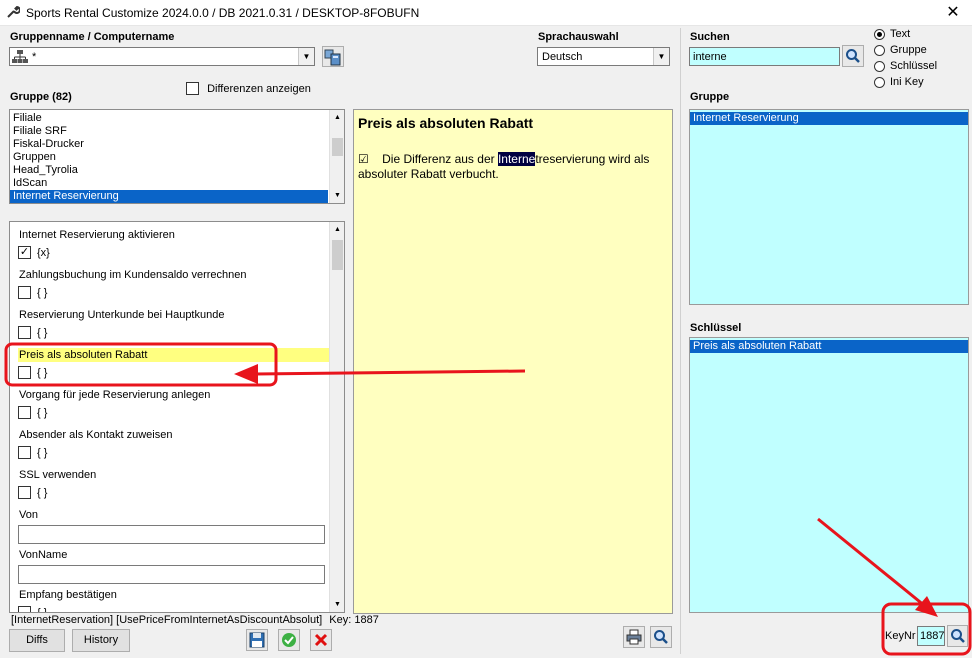  What do you see at coordinates (257, 640) in the screenshot?
I see `save-button` at bounding box center [257, 640].